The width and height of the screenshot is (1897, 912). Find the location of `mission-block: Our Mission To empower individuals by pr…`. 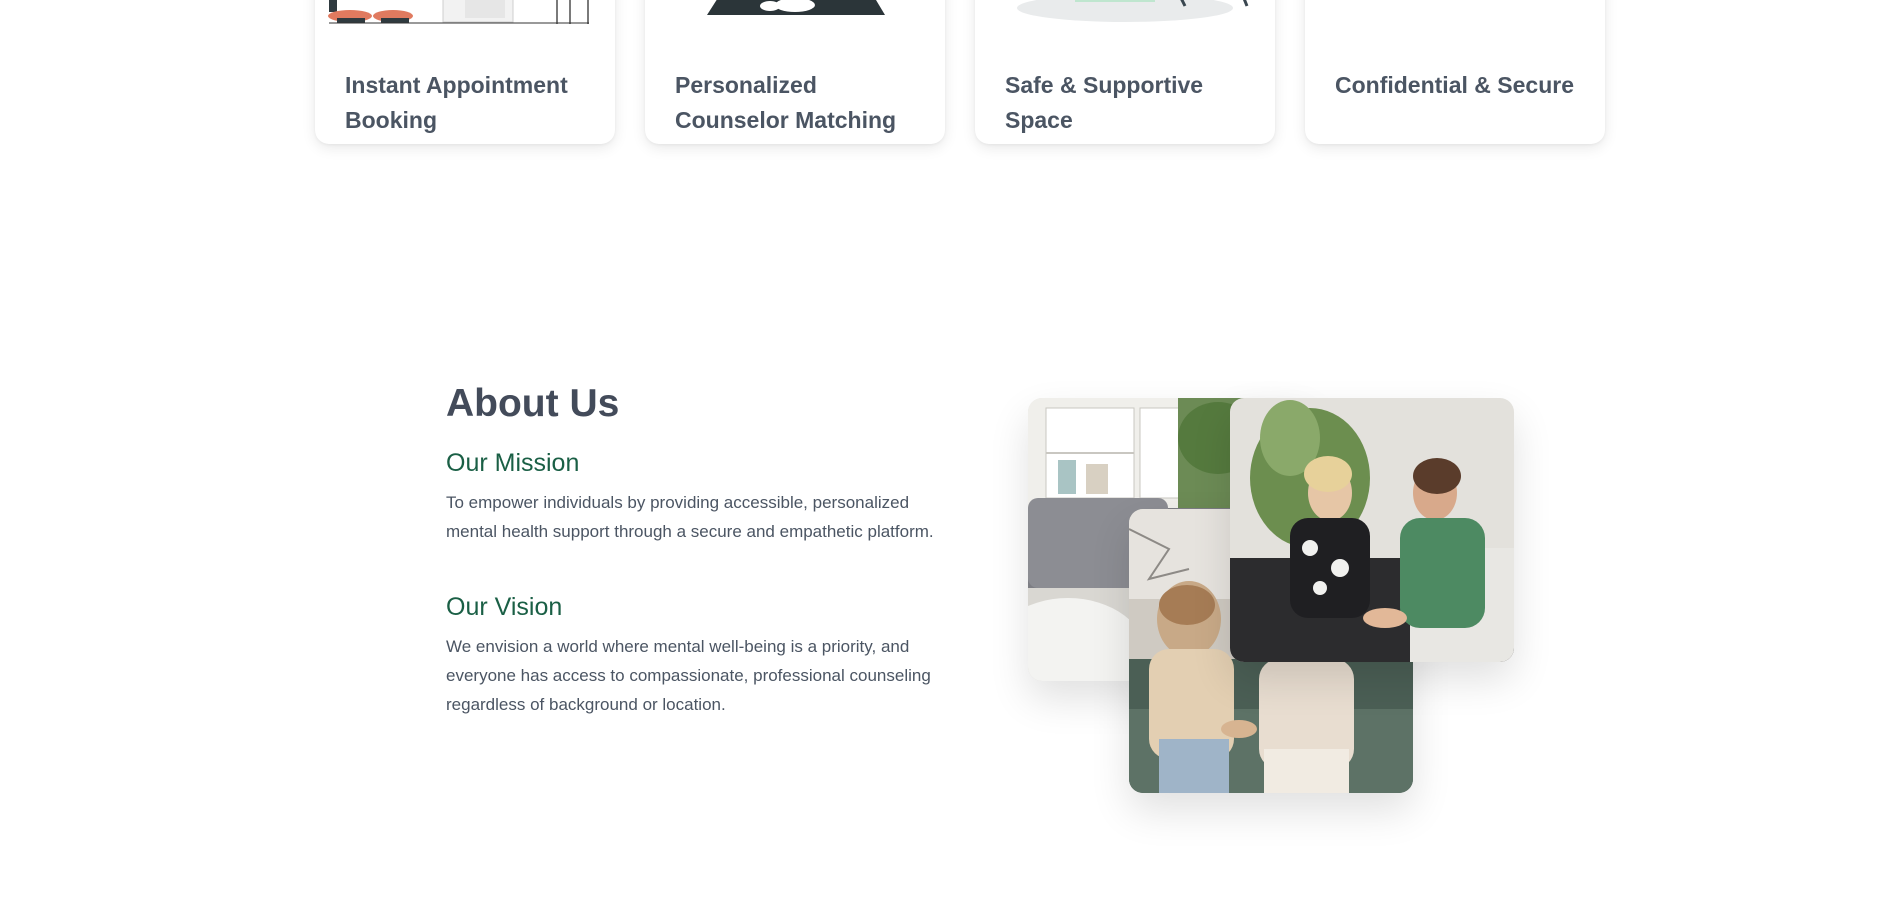

mission-block: Our Mission To empower individuals by pr… is located at coordinates (696, 496).